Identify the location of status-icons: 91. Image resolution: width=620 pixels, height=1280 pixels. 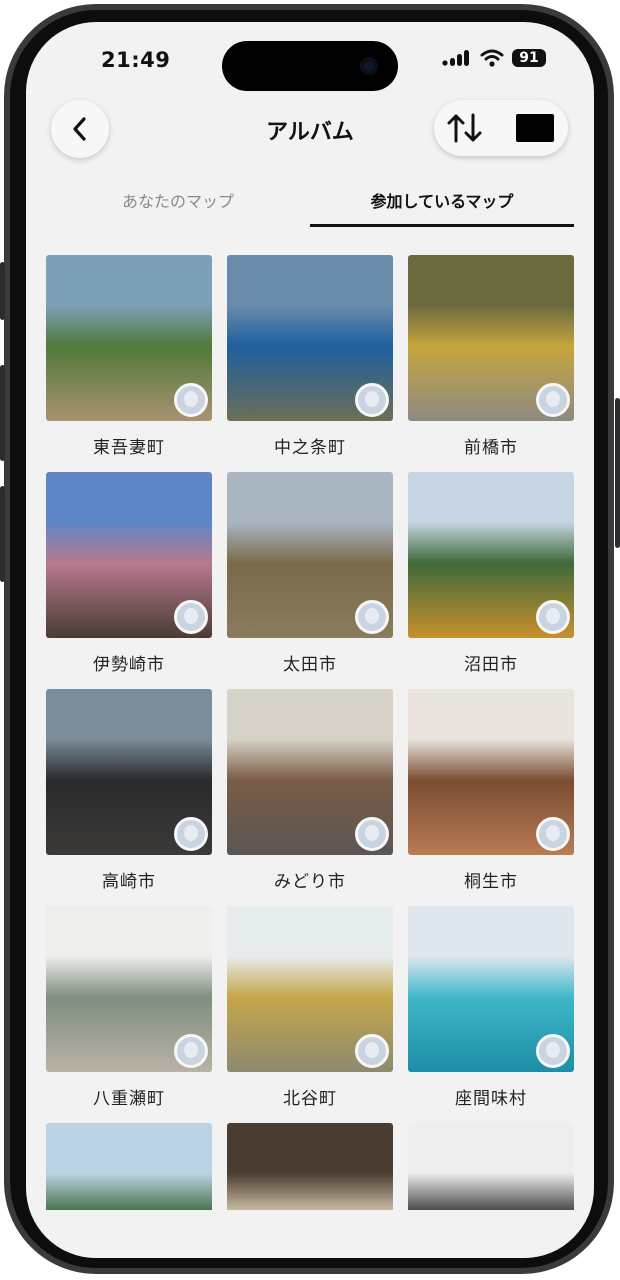
(494, 58).